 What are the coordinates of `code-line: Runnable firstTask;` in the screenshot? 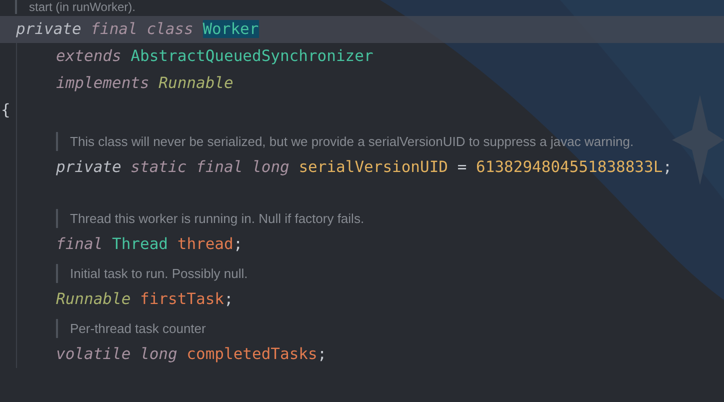 It's located at (145, 299).